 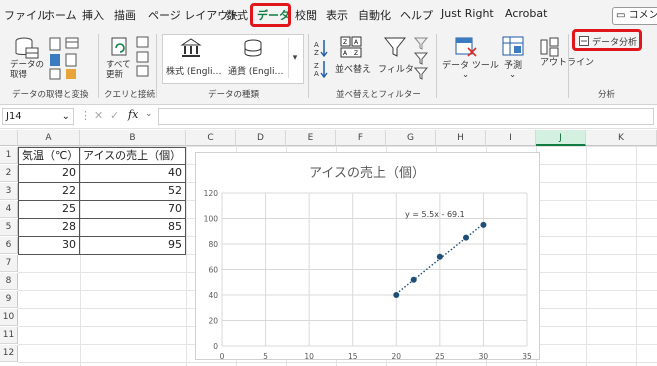 What do you see at coordinates (27, 70) in the screenshot?
I see `get-data-button: データの 取得` at bounding box center [27, 70].